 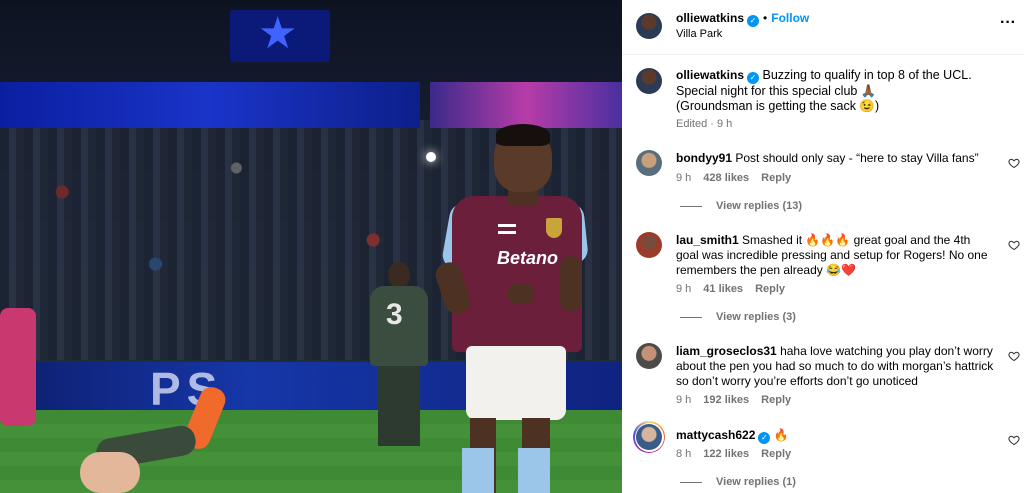 What do you see at coordinates (781, 435) in the screenshot?
I see `comment-body: 🔥` at bounding box center [781, 435].